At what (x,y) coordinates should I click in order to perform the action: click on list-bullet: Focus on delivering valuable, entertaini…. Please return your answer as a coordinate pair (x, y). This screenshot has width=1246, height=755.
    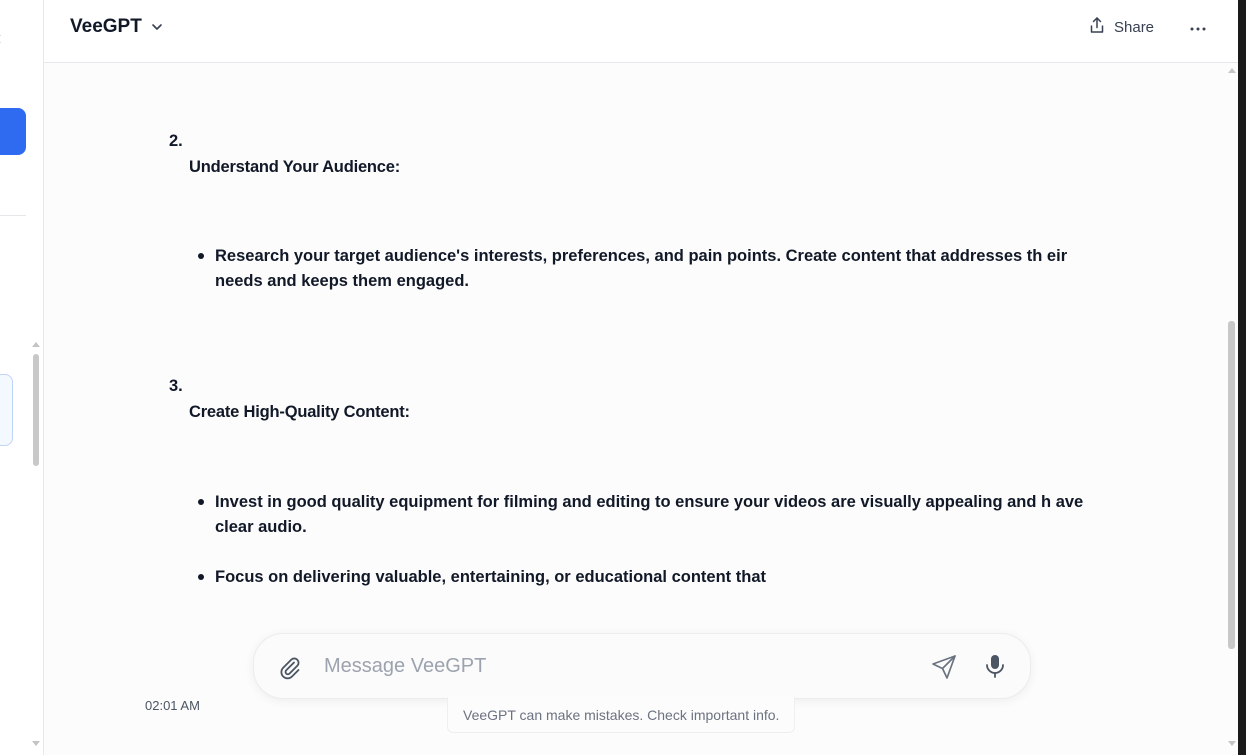
    Looking at the image, I should click on (656, 577).